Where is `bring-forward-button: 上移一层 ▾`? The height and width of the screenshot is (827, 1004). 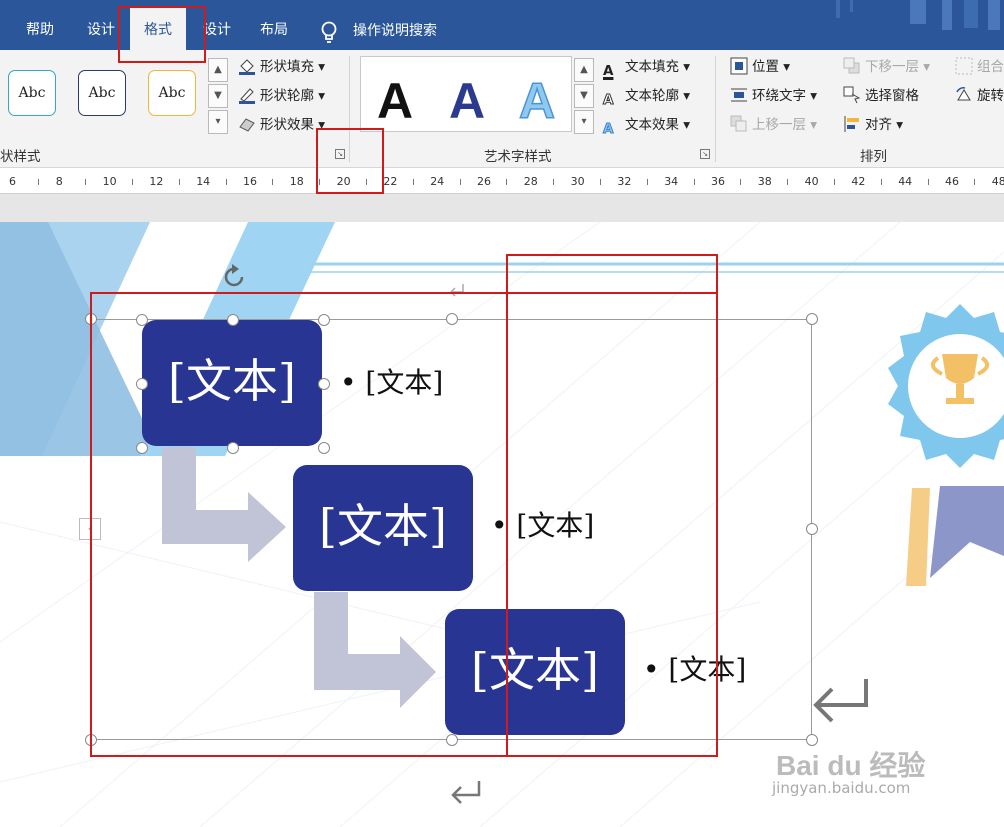
bring-forward-button: 上移一层 ▾ is located at coordinates (773, 125).